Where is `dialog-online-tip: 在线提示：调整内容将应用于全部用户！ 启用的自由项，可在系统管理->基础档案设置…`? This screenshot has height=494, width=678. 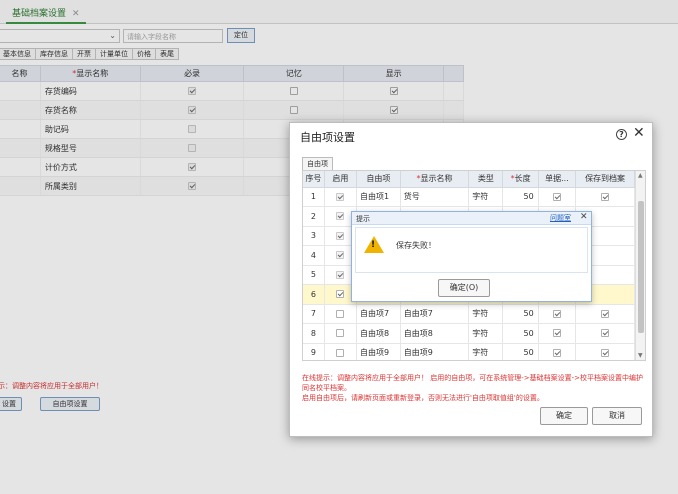
dialog-online-tip: 在线提示：调整内容将应用于全部用户！ 启用的自由项，可在系统管理->基础档案设置… is located at coordinates (474, 388).